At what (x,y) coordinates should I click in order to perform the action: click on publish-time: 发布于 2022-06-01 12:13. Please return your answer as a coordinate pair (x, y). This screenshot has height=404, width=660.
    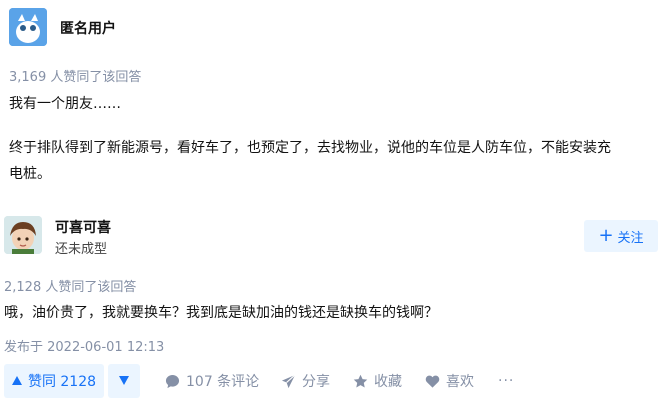
    Looking at the image, I should click on (84, 347).